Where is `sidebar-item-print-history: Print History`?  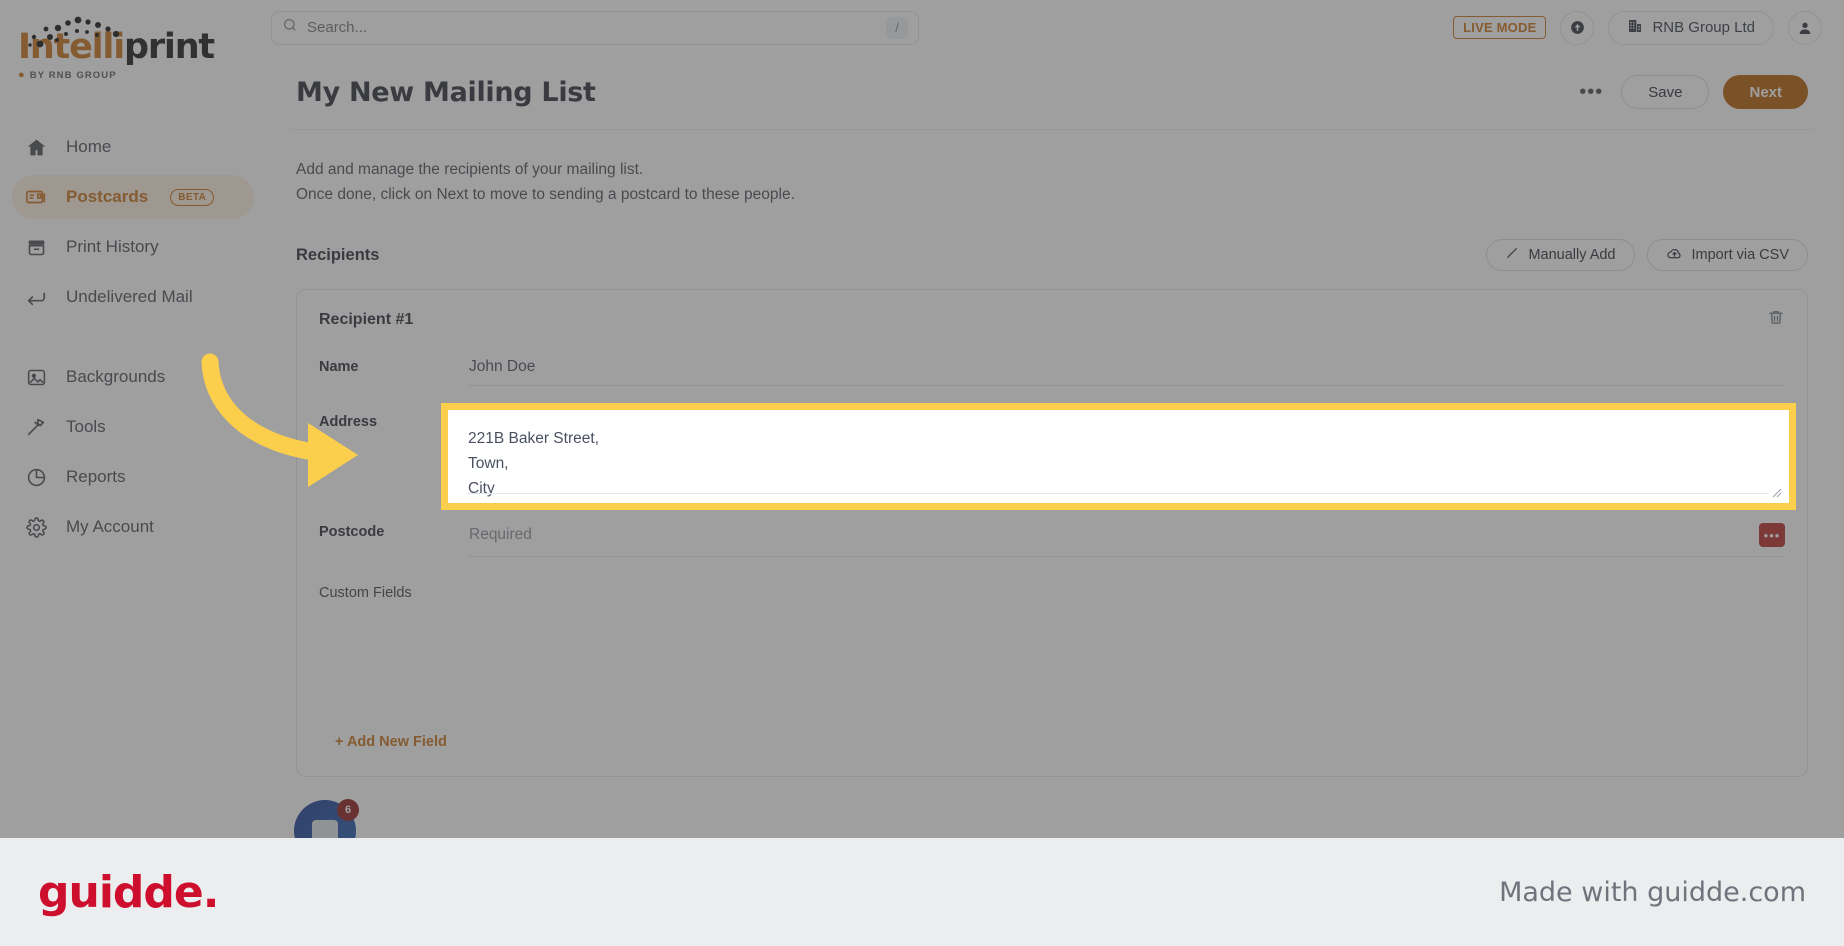 sidebar-item-print-history: Print History is located at coordinates (133, 247).